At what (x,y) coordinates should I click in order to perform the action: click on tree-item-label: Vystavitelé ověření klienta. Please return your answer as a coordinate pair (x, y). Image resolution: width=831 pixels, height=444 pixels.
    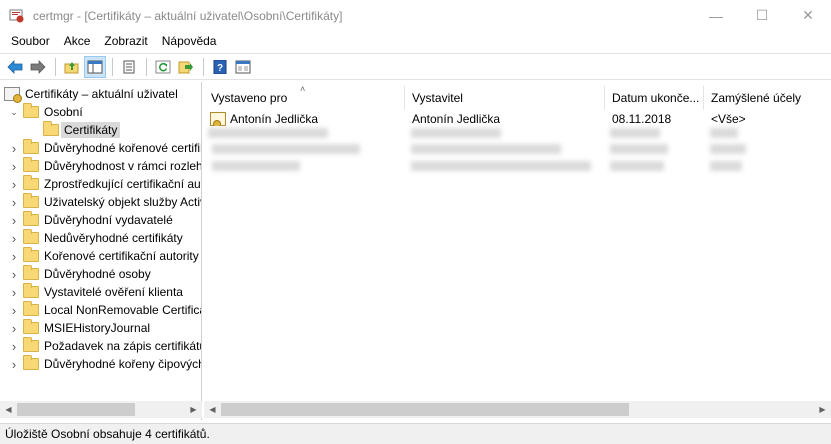
    Looking at the image, I should click on (113, 292).